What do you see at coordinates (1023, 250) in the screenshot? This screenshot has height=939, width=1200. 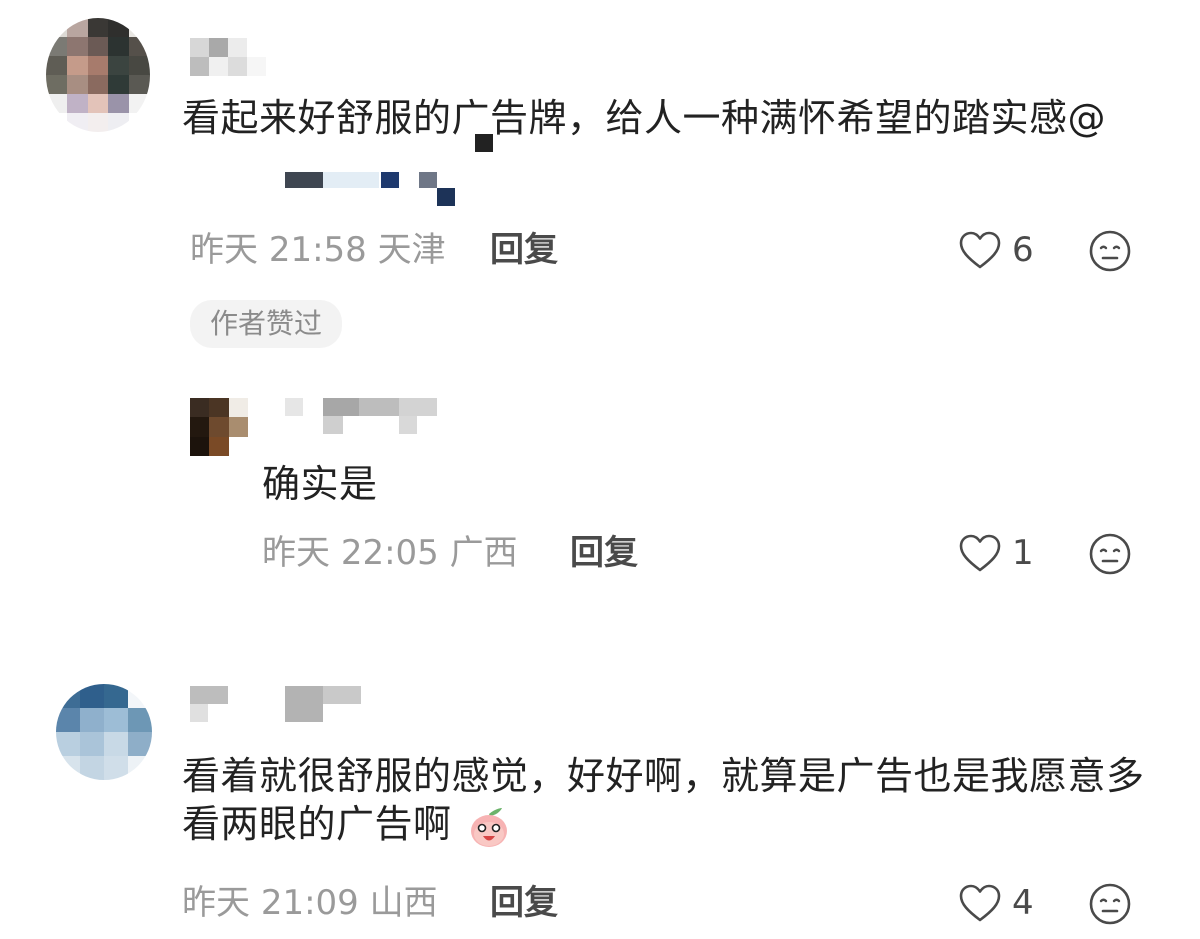 I see `like-count: 6` at bounding box center [1023, 250].